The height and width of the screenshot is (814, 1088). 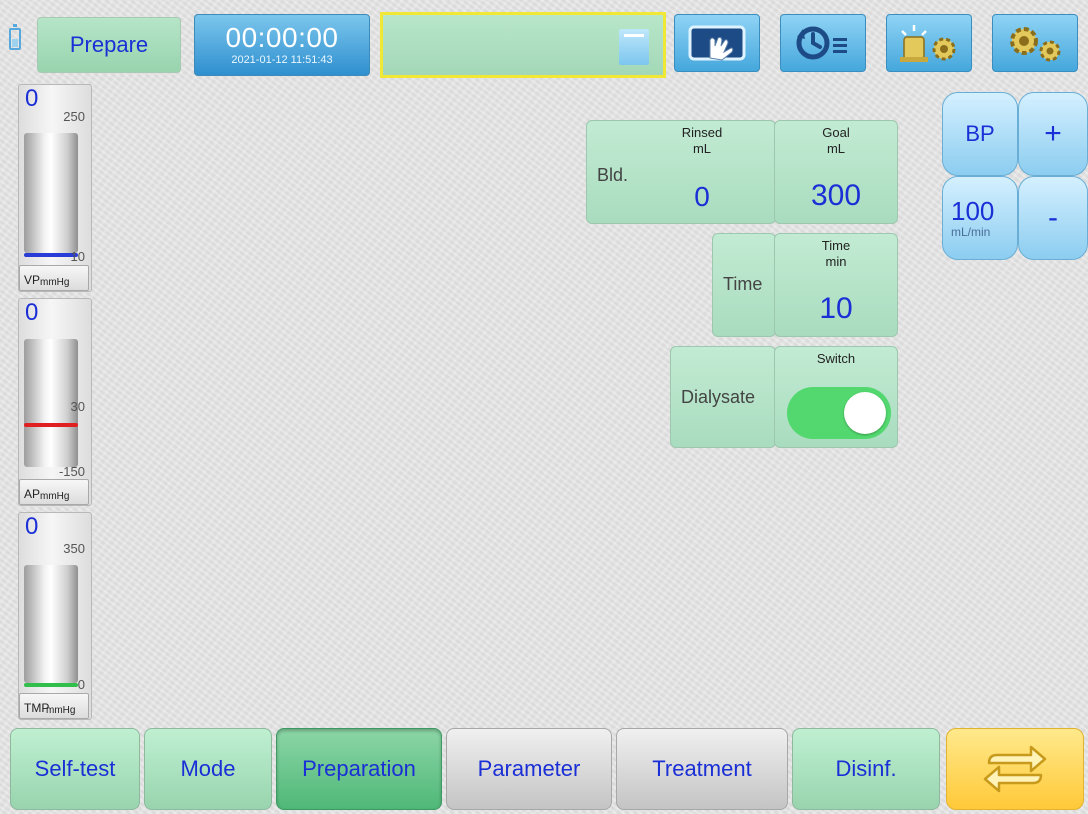 What do you see at coordinates (55, 496) in the screenshot?
I see `ap-unit: mmHg` at bounding box center [55, 496].